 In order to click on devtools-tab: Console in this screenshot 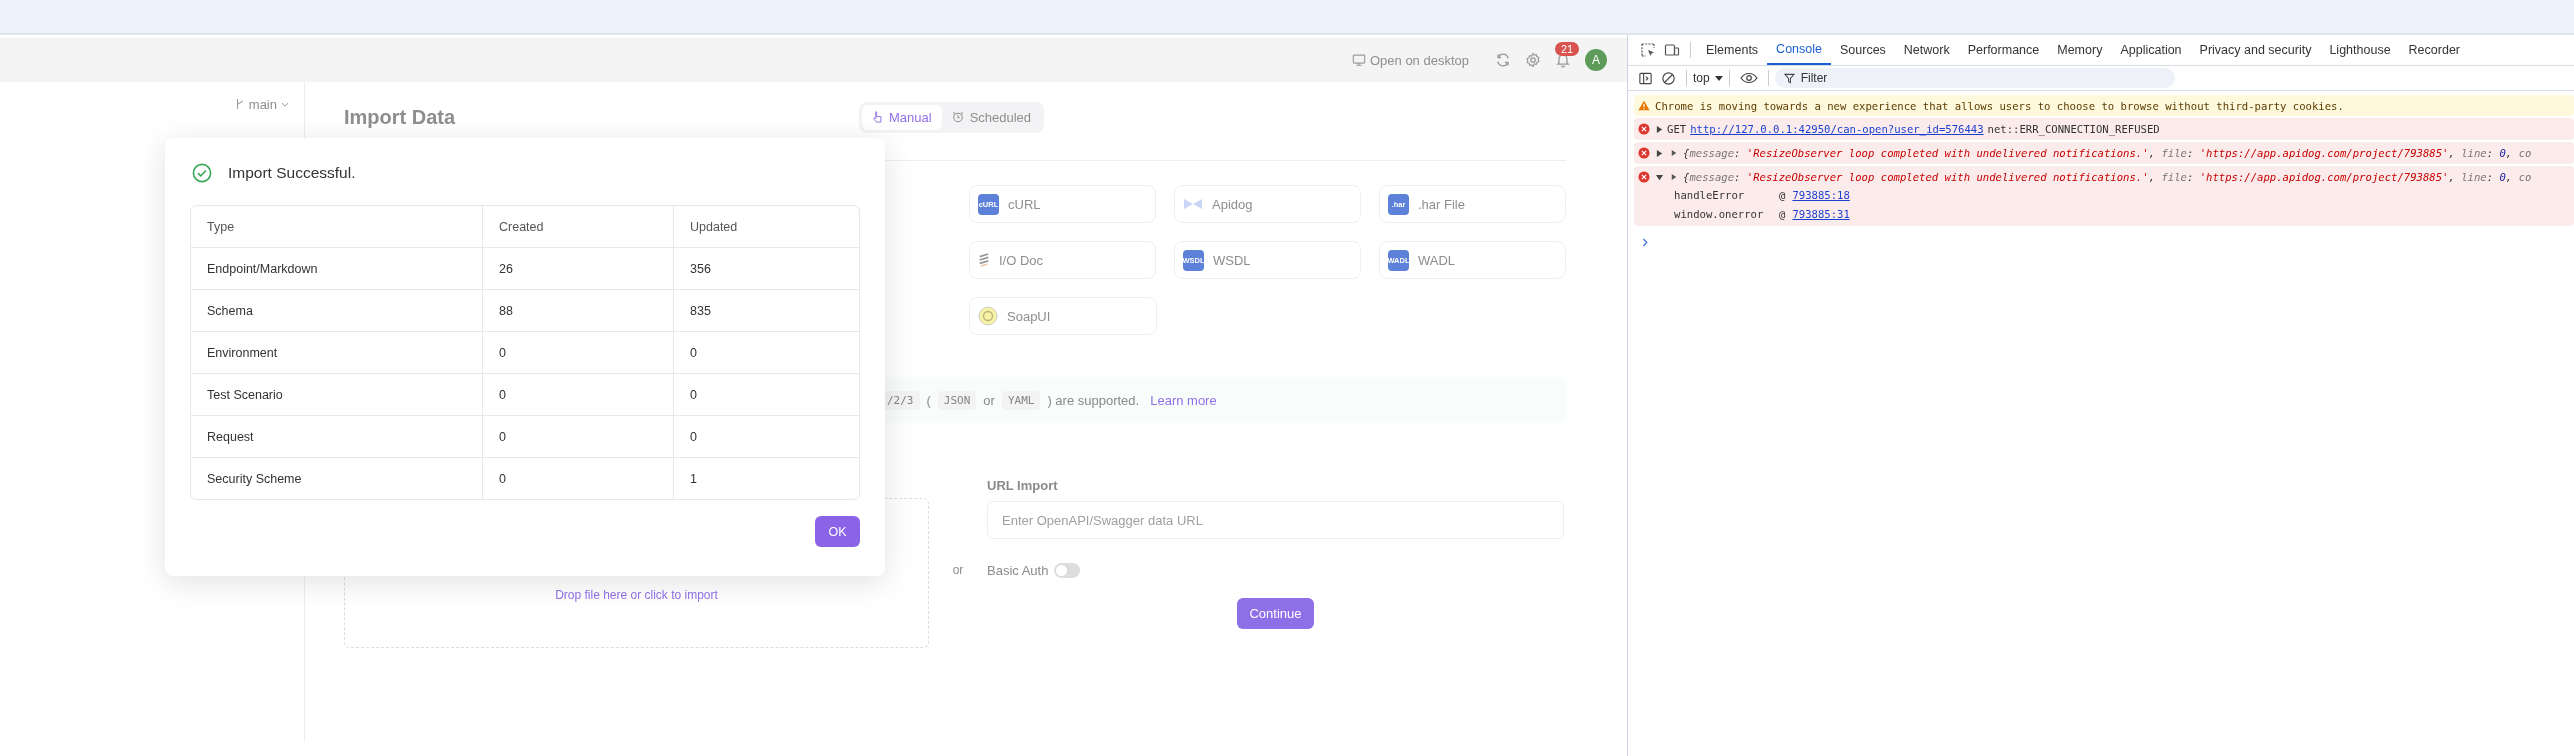, I will do `click(1799, 50)`.